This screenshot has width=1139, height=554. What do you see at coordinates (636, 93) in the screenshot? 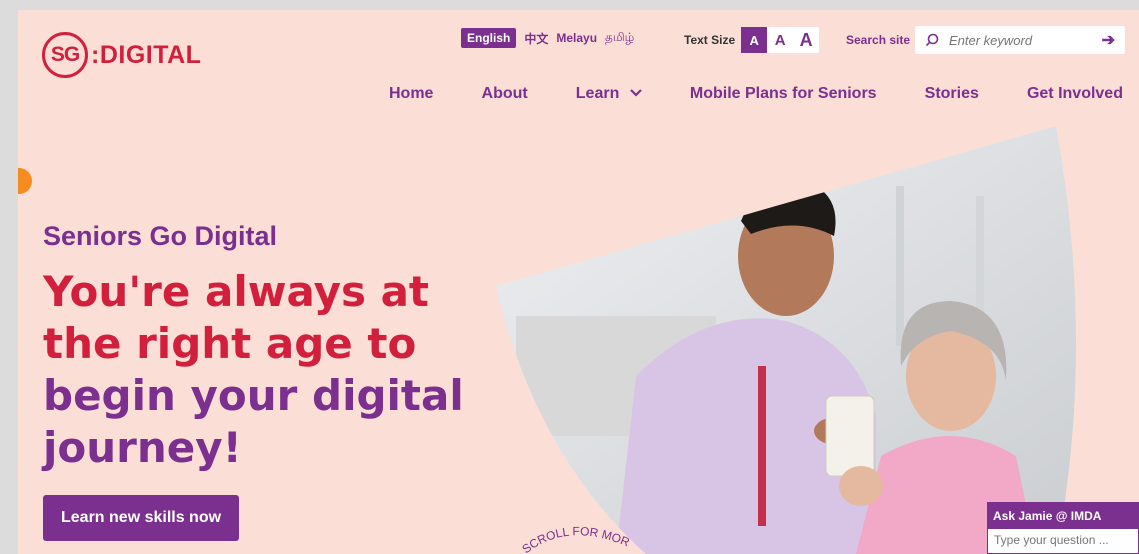
I see `chevron-down-icon` at bounding box center [636, 93].